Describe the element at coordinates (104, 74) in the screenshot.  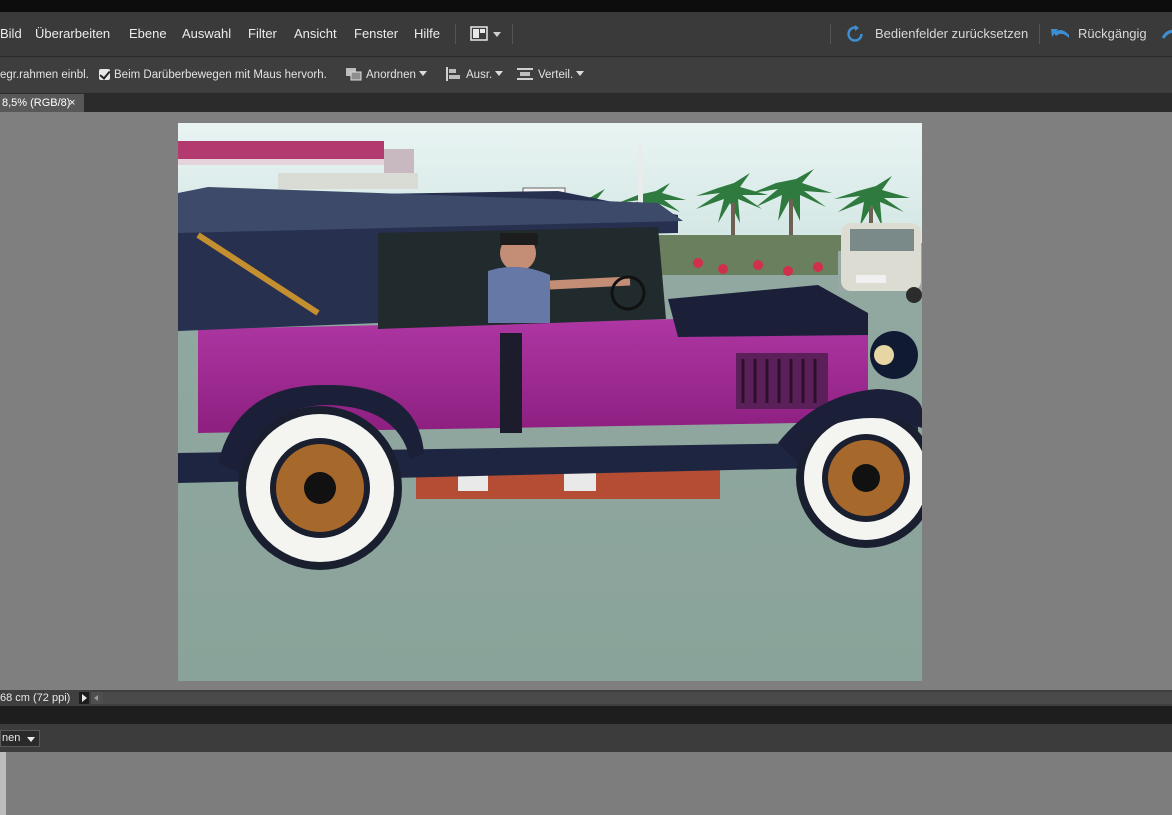
I see `highlight-on-hover-checkbox` at that location.